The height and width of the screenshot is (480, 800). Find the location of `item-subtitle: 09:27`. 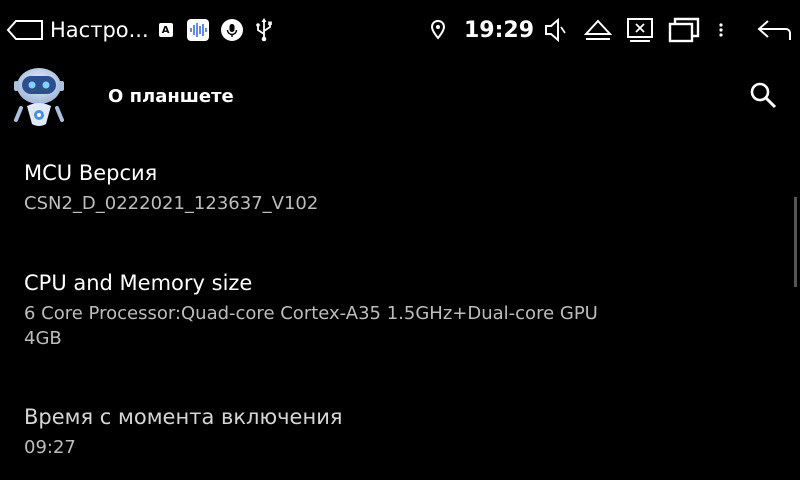

item-subtitle: 09:27 is located at coordinates (50, 447).